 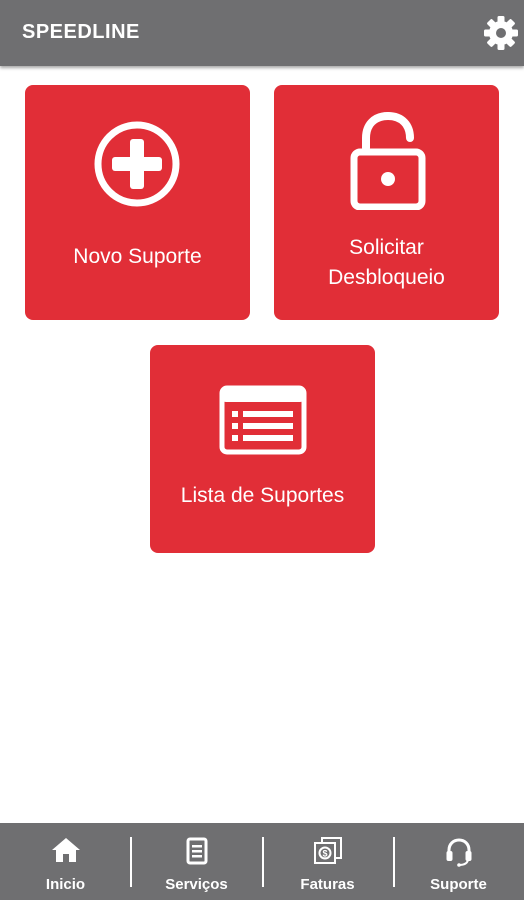 I want to click on gear-icon, so click(x=501, y=33).